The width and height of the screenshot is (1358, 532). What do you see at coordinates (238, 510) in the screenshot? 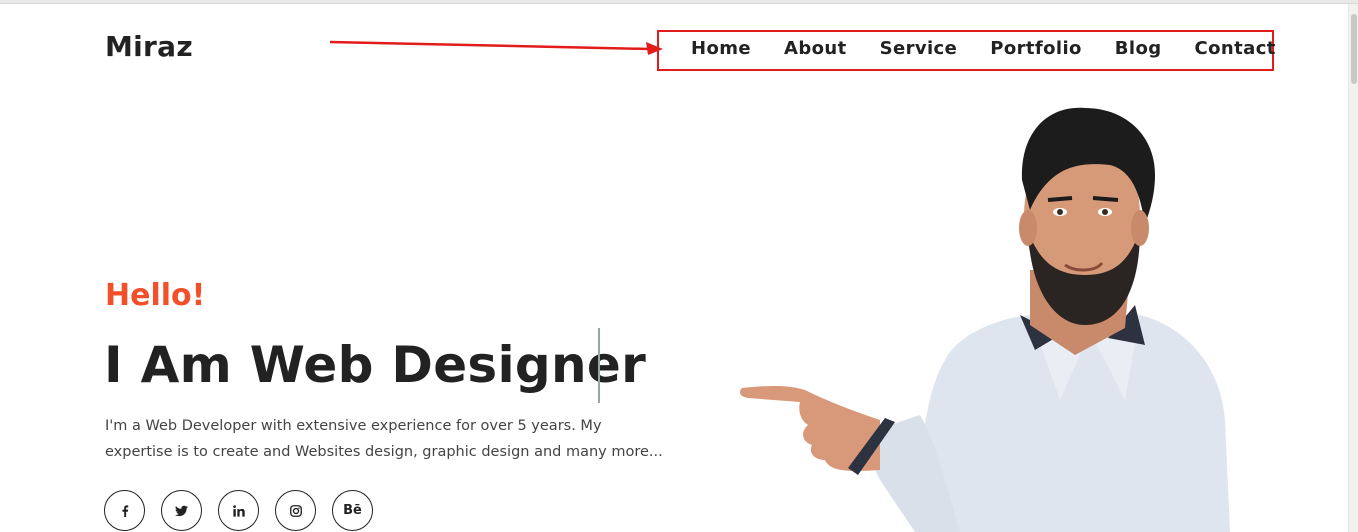
I see `linkedin-icon` at bounding box center [238, 510].